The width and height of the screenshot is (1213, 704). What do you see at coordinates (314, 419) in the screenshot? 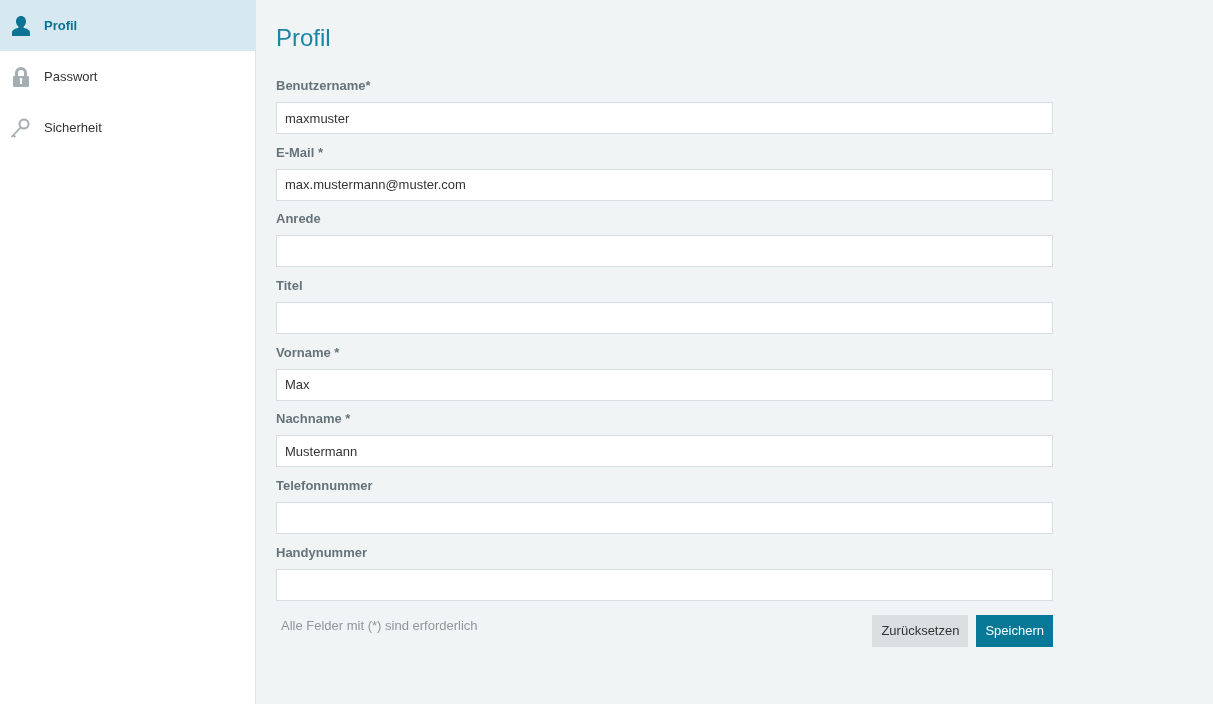
I see `field-label: Nachname *` at bounding box center [314, 419].